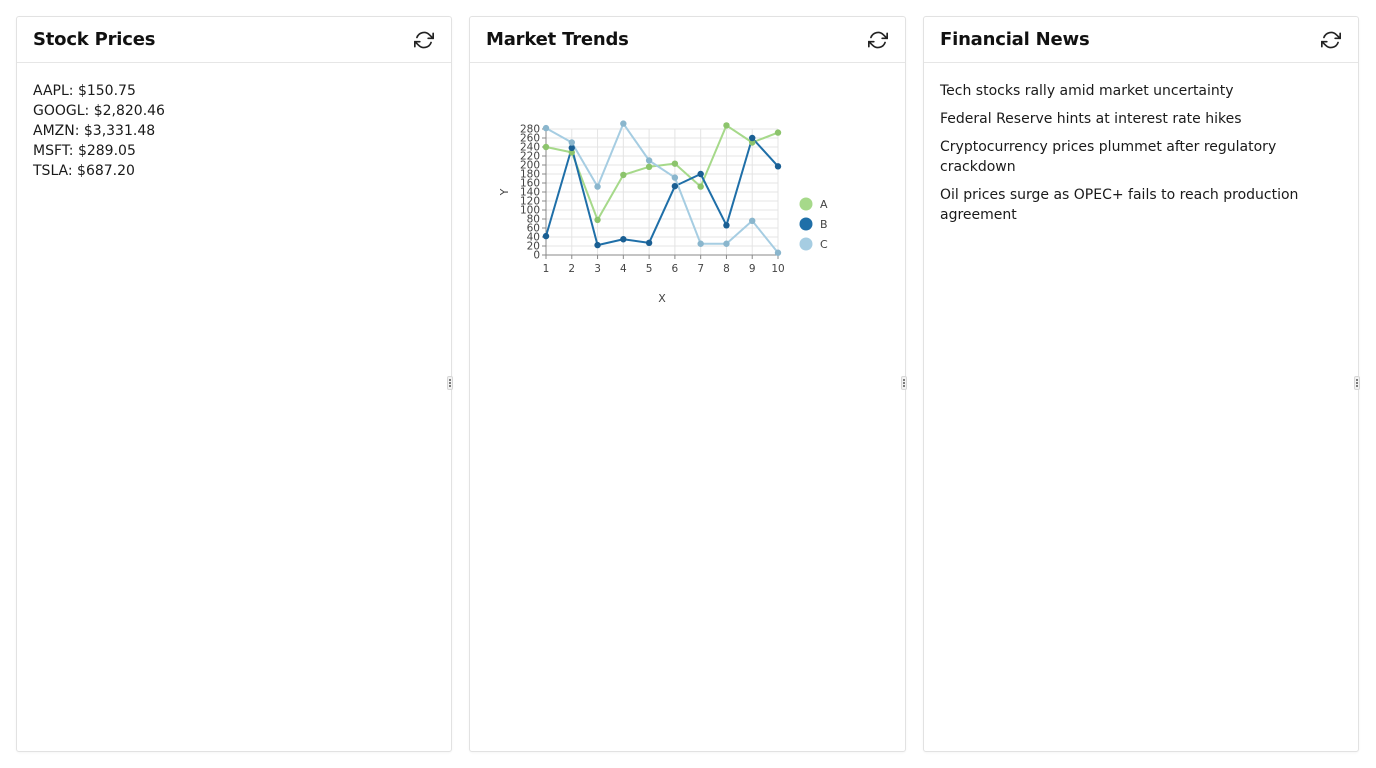 Image resolution: width=1376 pixels, height=768 pixels. What do you see at coordinates (649, 269) in the screenshot?
I see `x-tick-label: 5` at bounding box center [649, 269].